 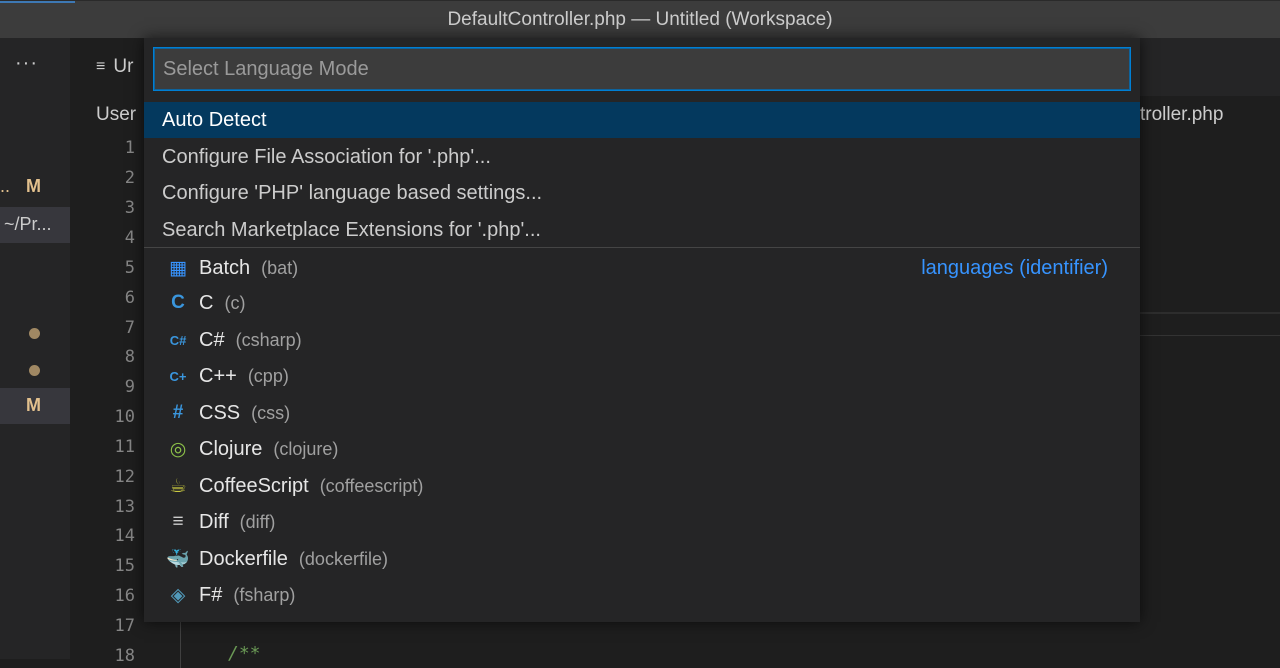 I want to click on line-number: 14, so click(x=124, y=536).